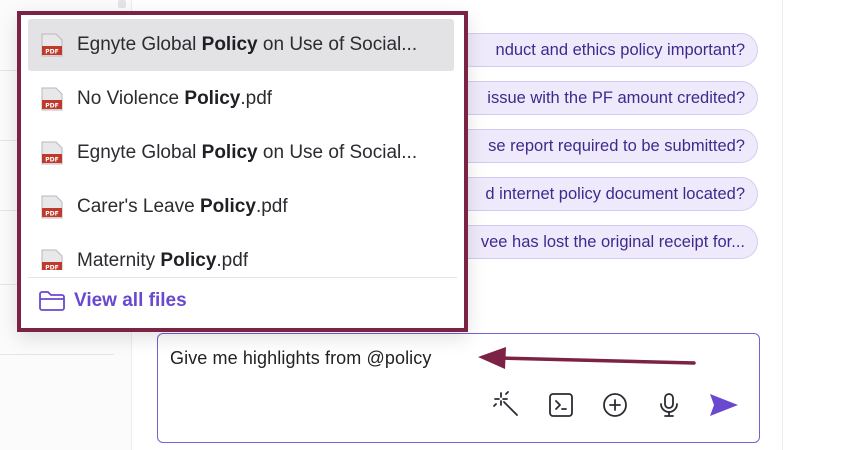 This screenshot has height=450, width=862. I want to click on sidebar-scroll-stub, so click(122, 4).